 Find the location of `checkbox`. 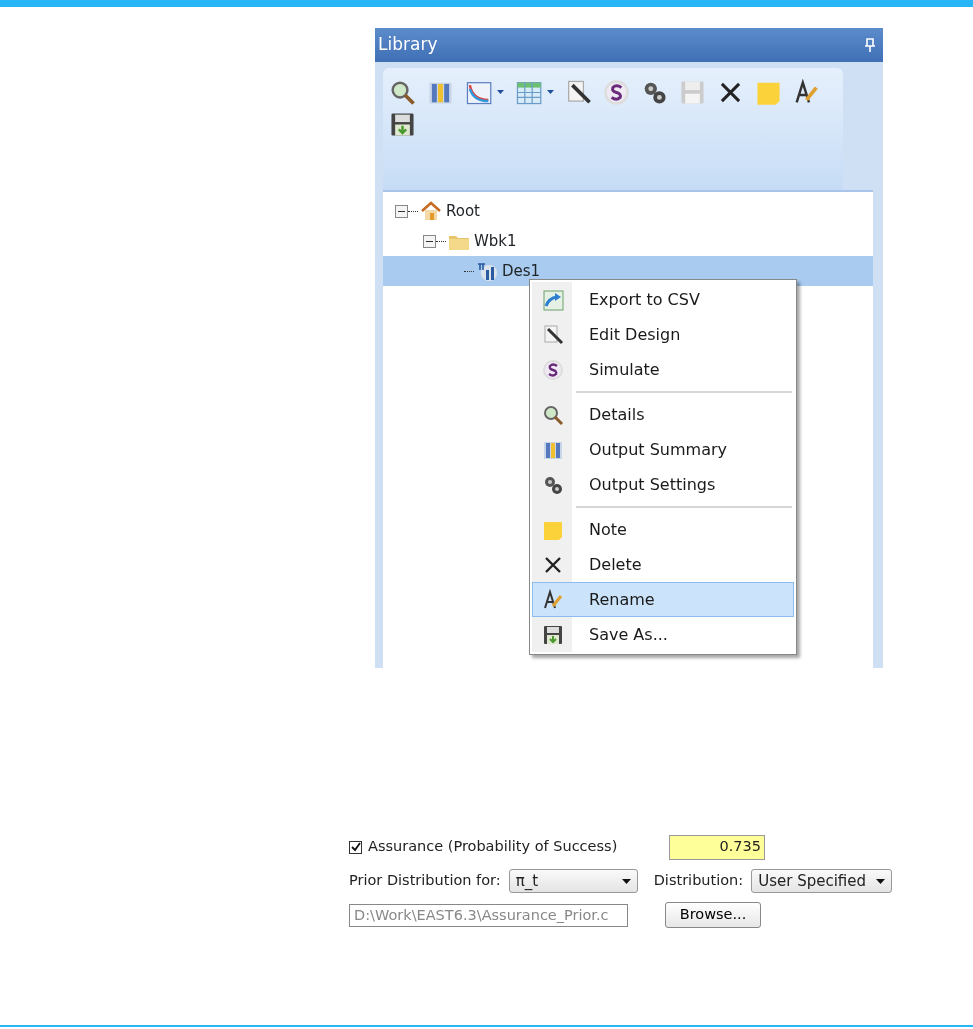

checkbox is located at coordinates (355, 847).